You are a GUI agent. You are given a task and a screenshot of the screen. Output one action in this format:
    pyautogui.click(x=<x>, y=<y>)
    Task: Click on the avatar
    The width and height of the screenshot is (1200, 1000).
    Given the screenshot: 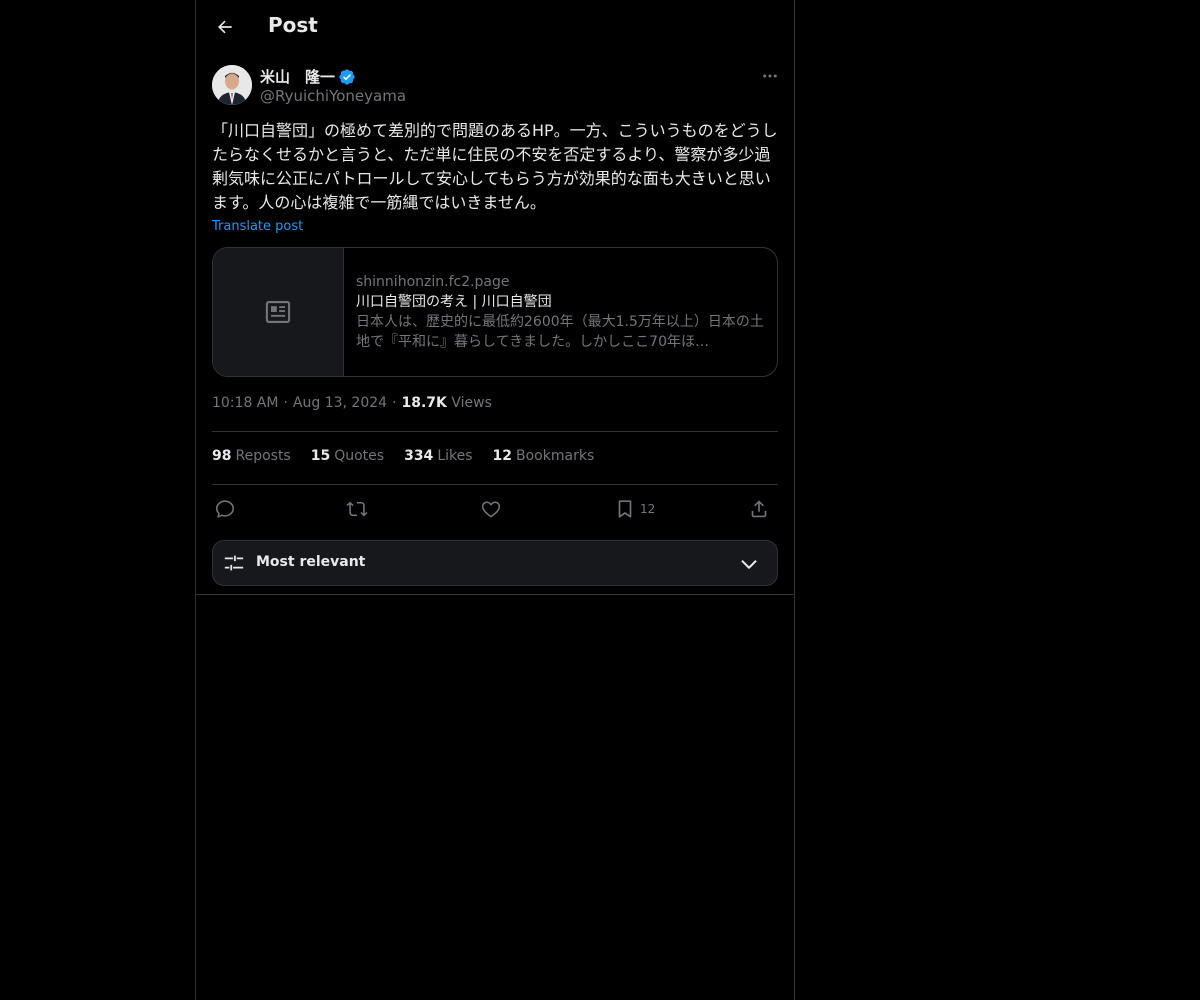 What is the action you would take?
    pyautogui.click(x=232, y=85)
    